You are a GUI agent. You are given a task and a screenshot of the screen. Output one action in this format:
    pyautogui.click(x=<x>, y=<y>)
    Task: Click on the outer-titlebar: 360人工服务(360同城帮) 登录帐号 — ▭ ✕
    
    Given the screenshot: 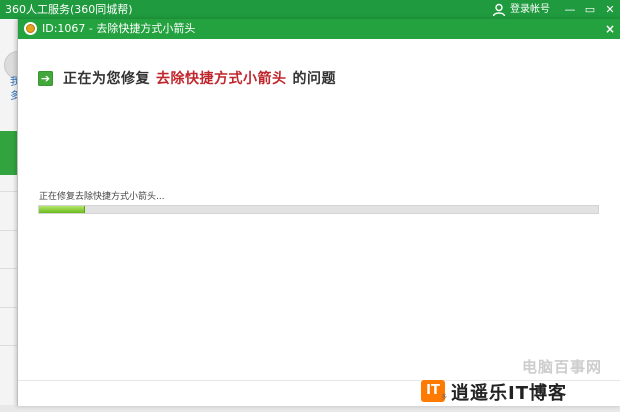 What is the action you would take?
    pyautogui.click(x=310, y=9)
    